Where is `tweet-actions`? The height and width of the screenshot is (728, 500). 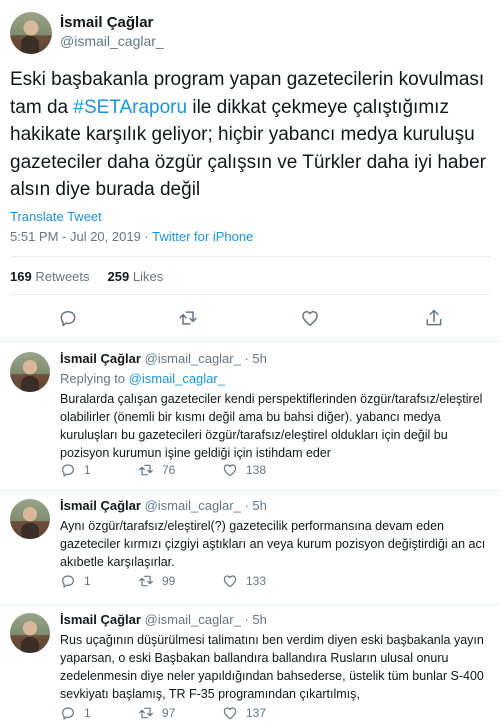
tweet-actions is located at coordinates (250, 318).